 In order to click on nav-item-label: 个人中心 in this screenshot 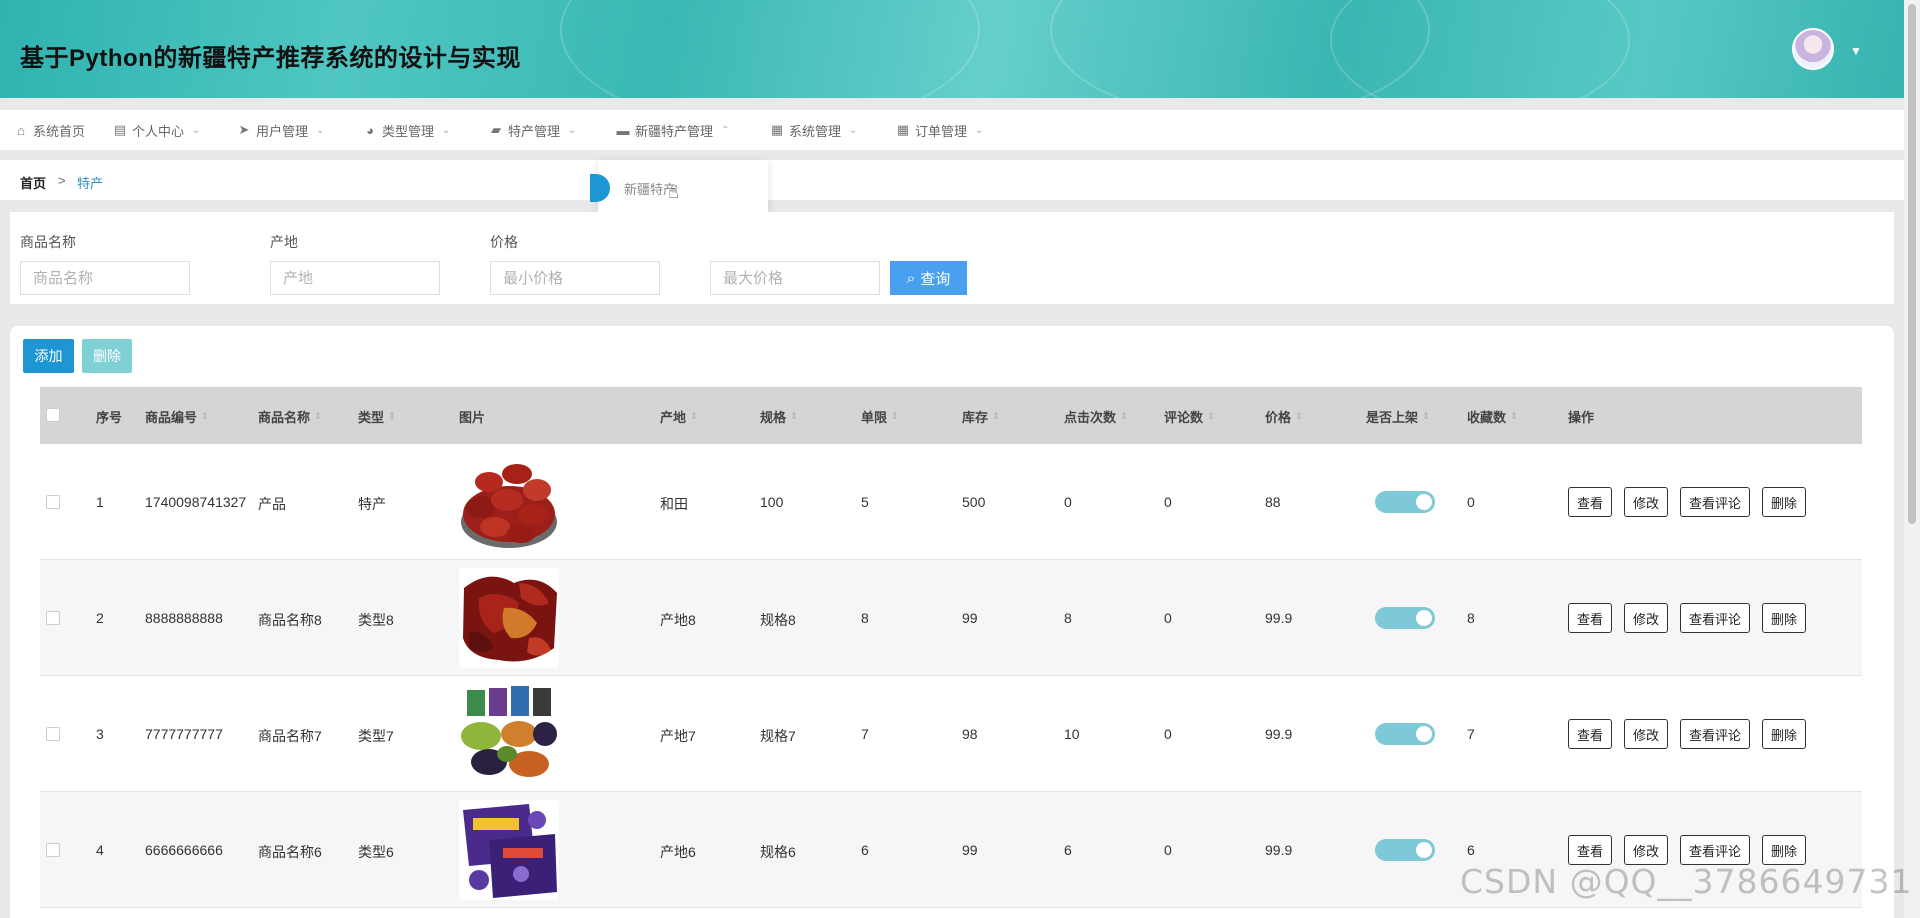, I will do `click(158, 131)`.